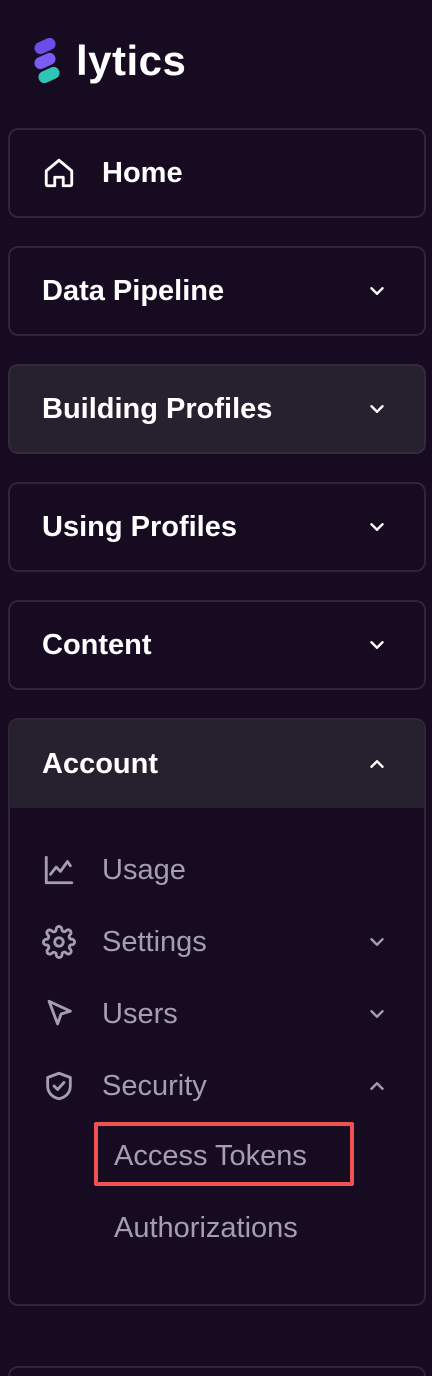 The image size is (432, 1376). What do you see at coordinates (217, 645) in the screenshot?
I see `nav-content: Content` at bounding box center [217, 645].